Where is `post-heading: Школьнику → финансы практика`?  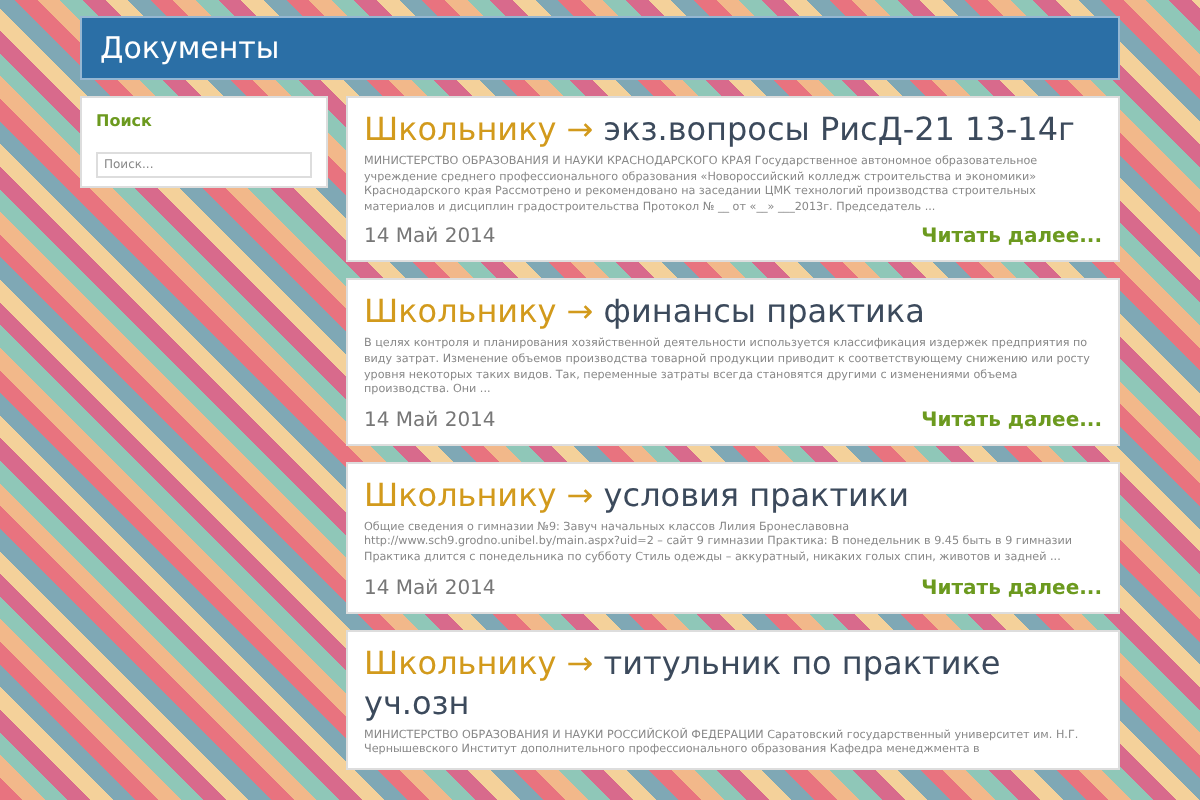 post-heading: Школьнику → финансы практика is located at coordinates (733, 312).